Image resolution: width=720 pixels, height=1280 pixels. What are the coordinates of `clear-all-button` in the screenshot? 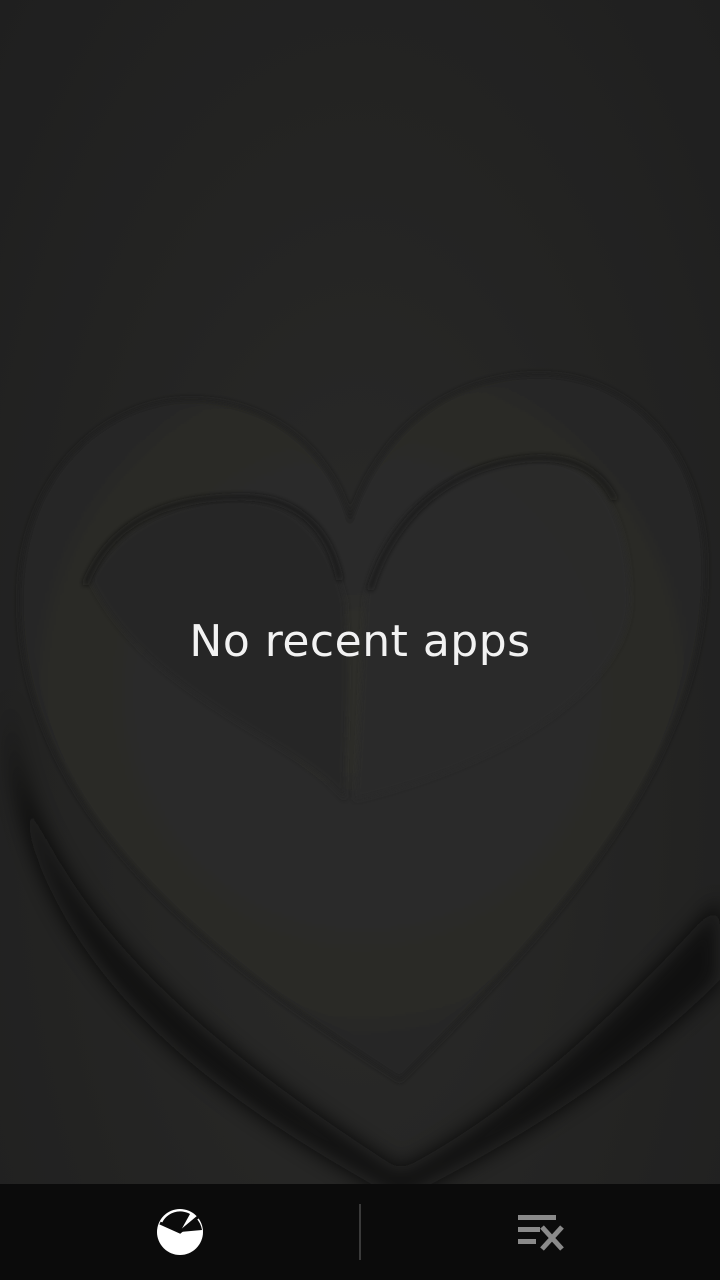 It's located at (540, 1232).